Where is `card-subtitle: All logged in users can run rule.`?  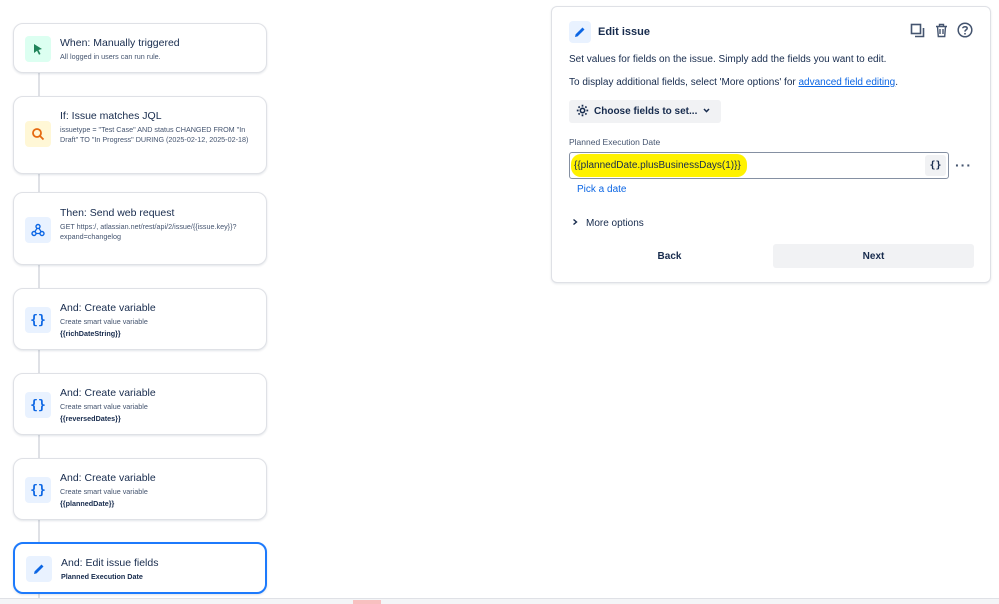 card-subtitle: All logged in users can run rule. is located at coordinates (110, 56).